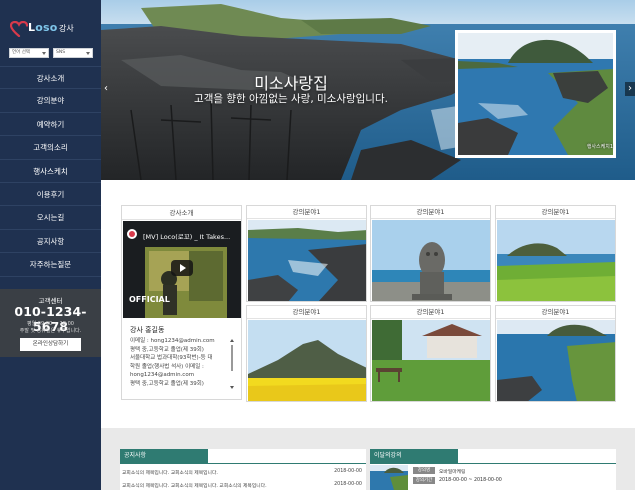 This screenshot has height=490, width=635. I want to click on scroll-down-icon, so click(232, 387).